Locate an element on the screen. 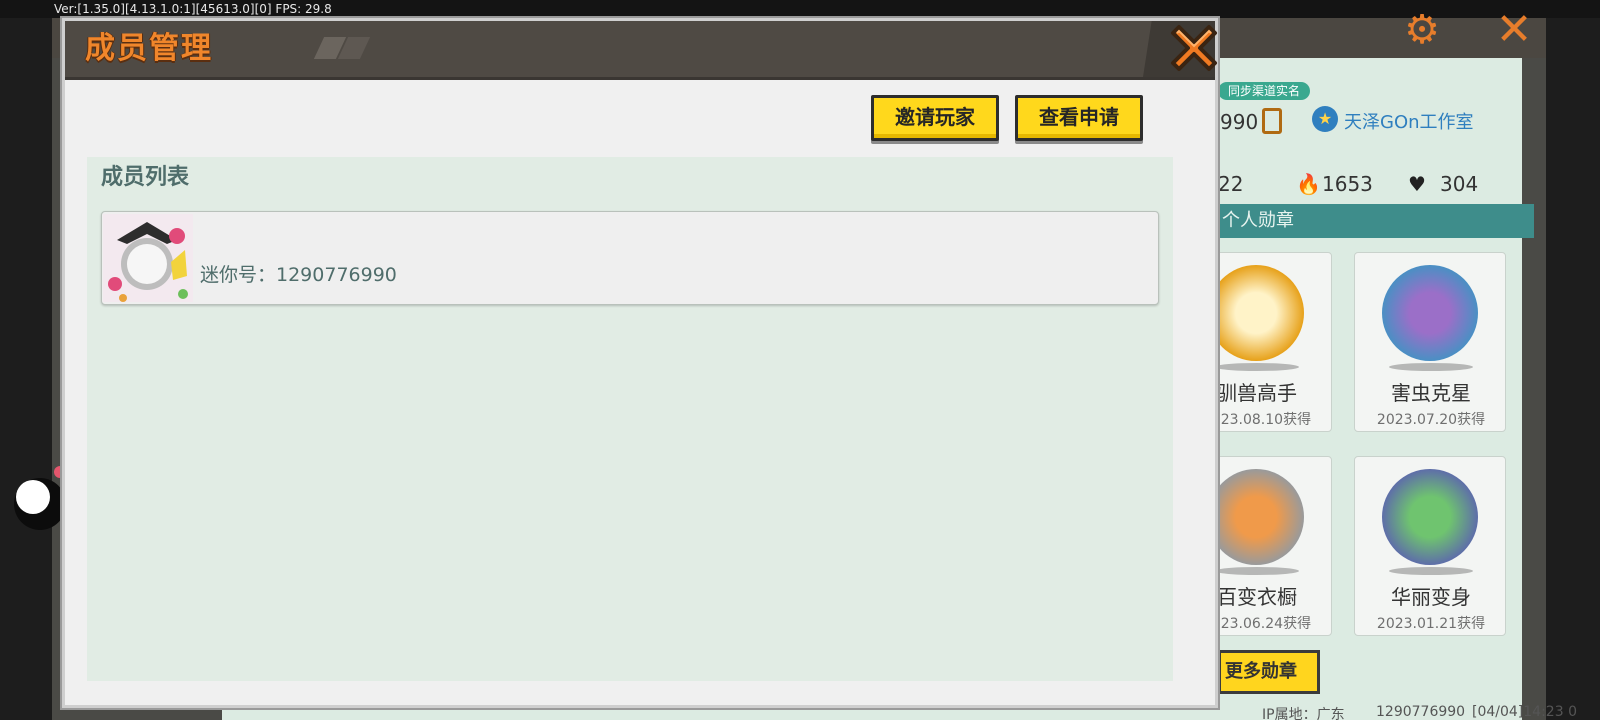  background-close-icon: ✕ is located at coordinates (1514, 30).